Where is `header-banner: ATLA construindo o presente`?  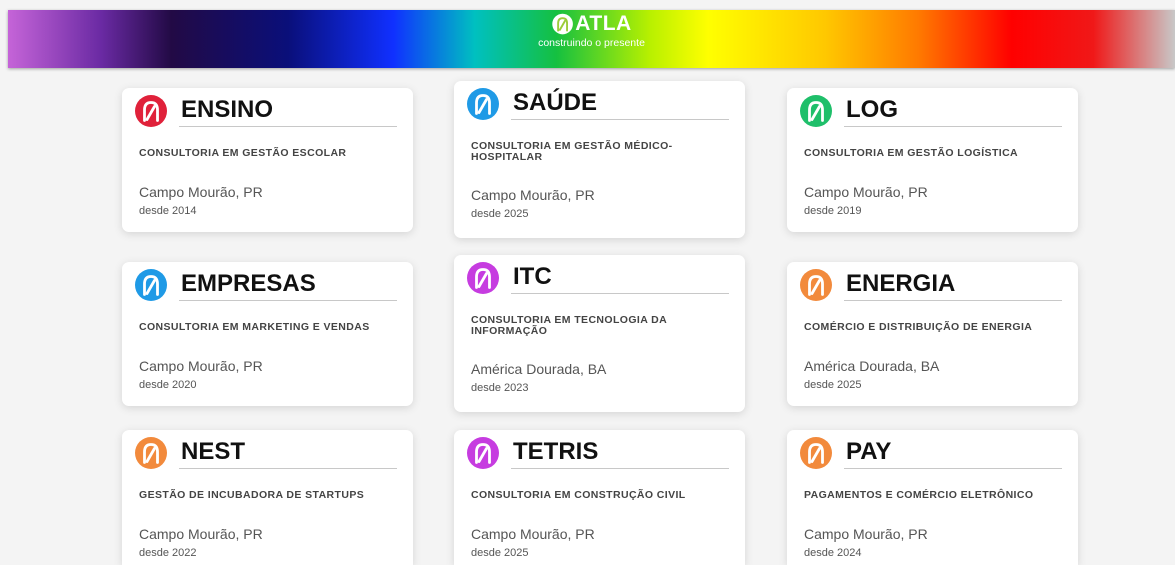
header-banner: ATLA construindo o presente is located at coordinates (591, 39).